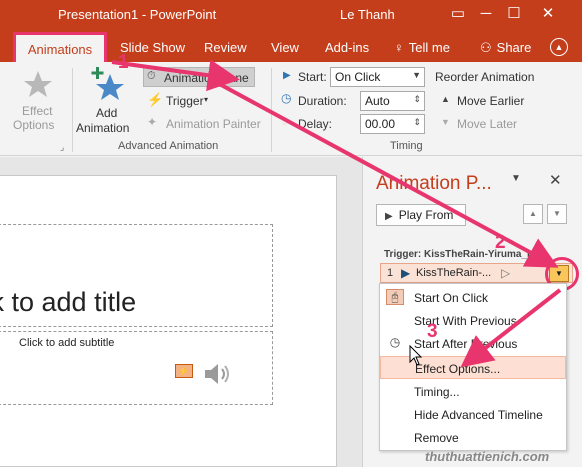 The image size is (582, 467). What do you see at coordinates (151, 76) in the screenshot?
I see `animation-pane-icon: ⏱` at bounding box center [151, 76].